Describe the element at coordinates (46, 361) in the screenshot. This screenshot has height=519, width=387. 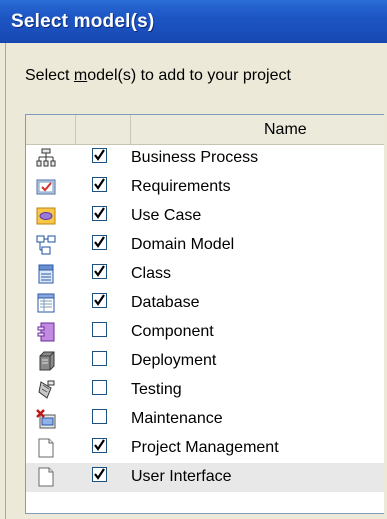
I see `deployment-icon` at that location.